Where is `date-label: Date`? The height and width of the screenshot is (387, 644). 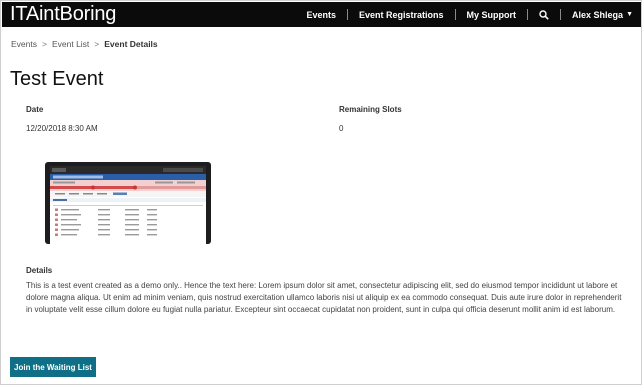
date-label: Date is located at coordinates (35, 109).